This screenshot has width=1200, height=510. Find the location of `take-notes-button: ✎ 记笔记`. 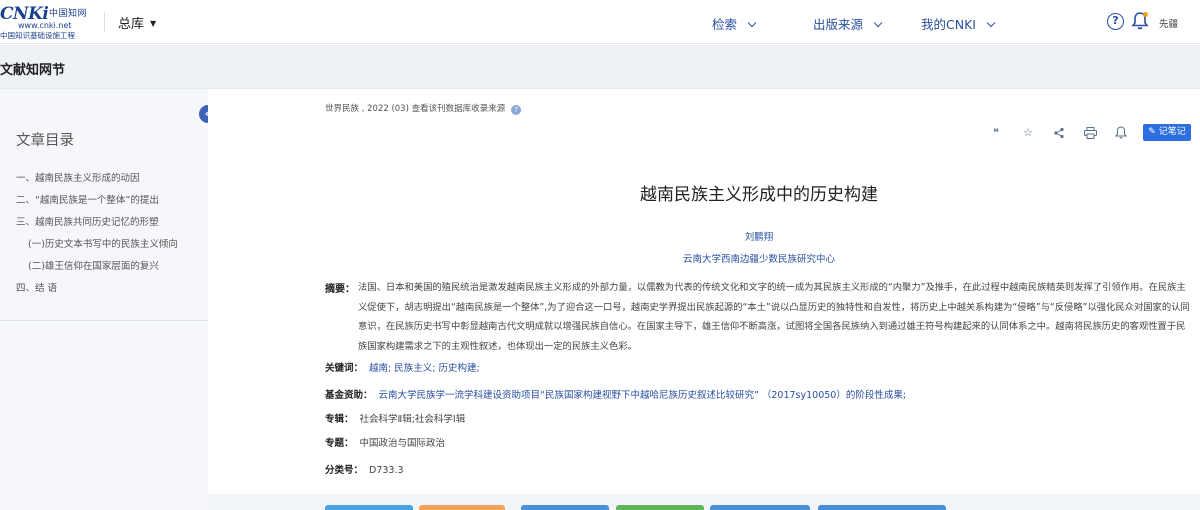

take-notes-button: ✎ 记笔记 is located at coordinates (1167, 132).